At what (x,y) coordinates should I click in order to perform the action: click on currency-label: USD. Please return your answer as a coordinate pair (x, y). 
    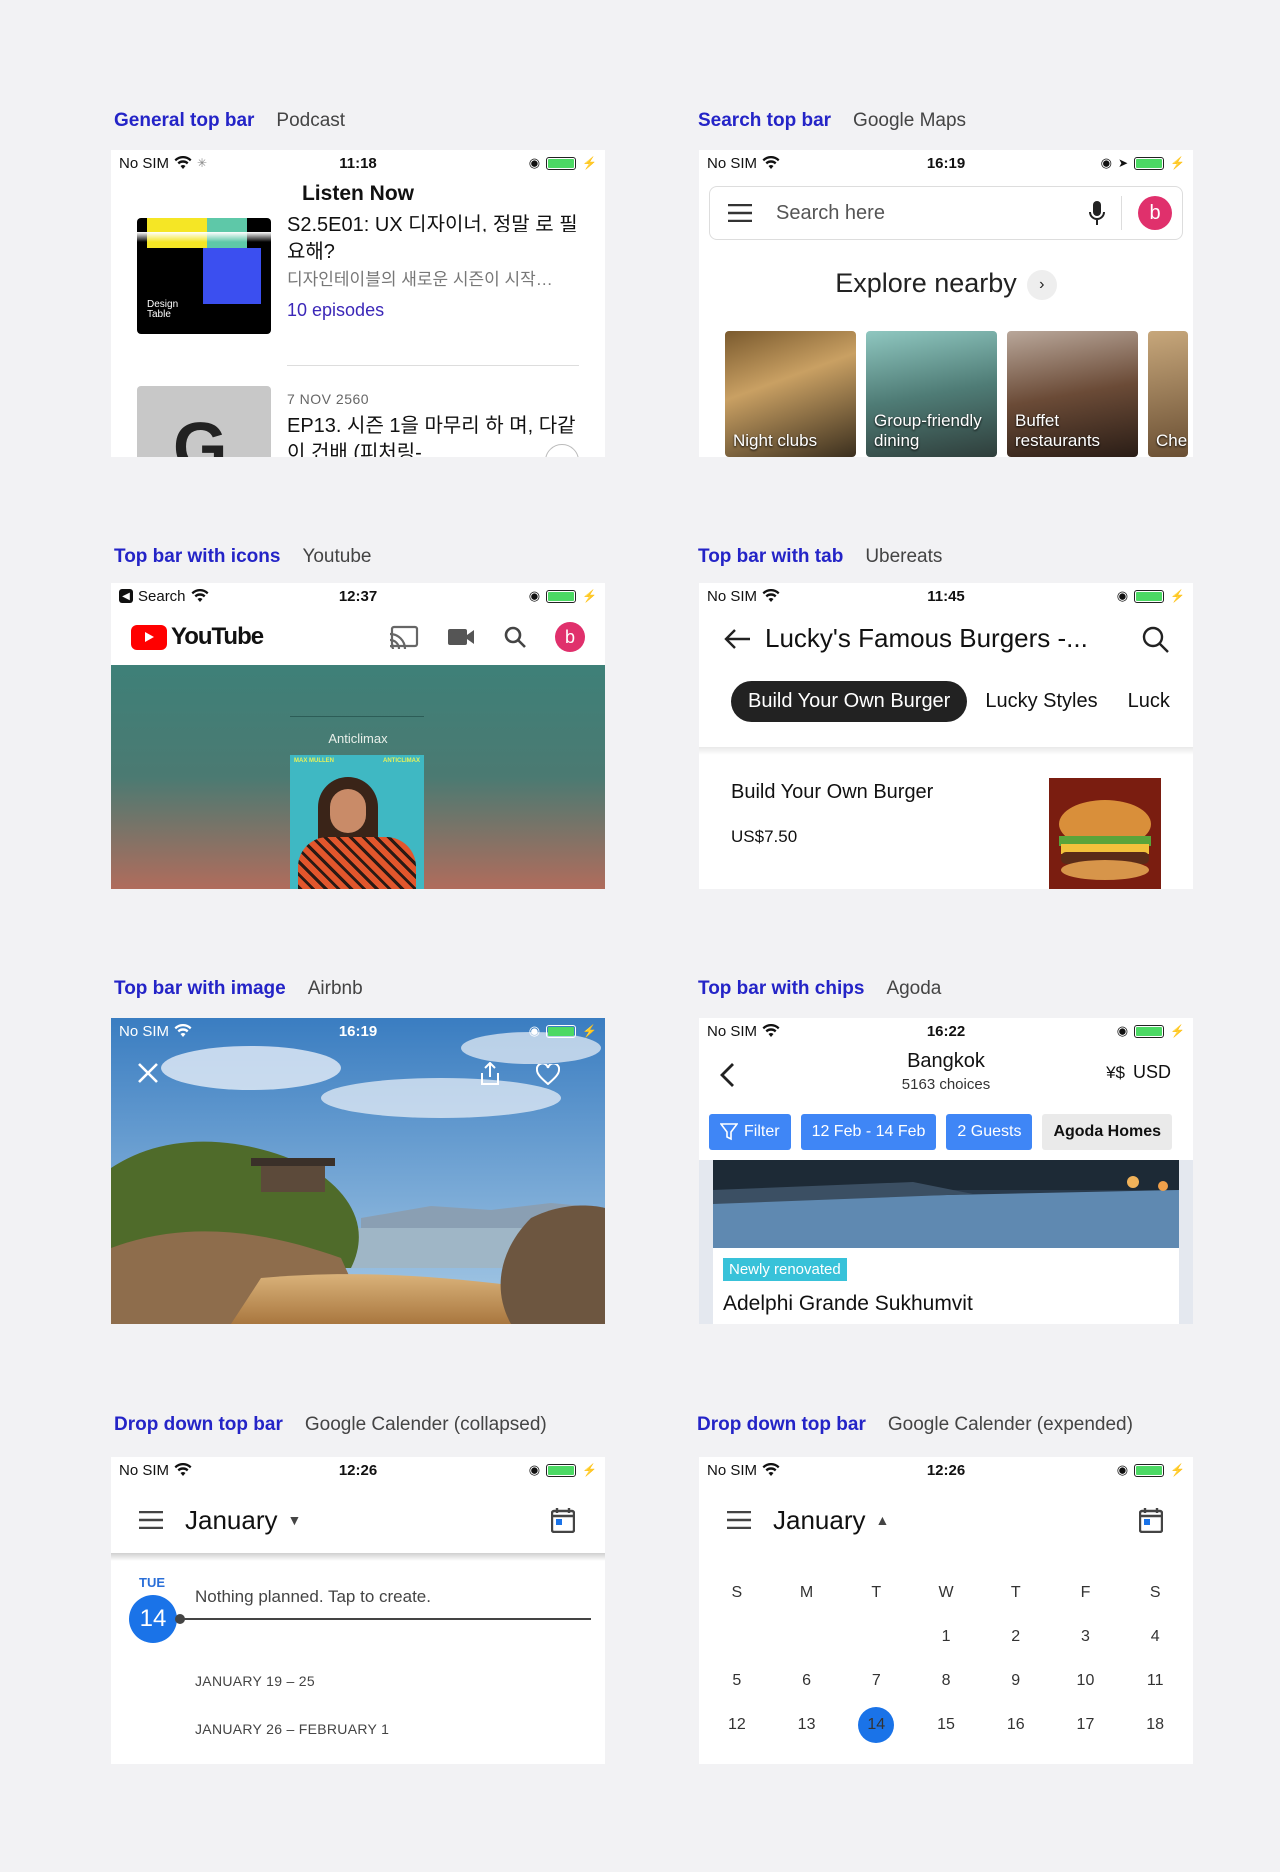
    Looking at the image, I should click on (1151, 1072).